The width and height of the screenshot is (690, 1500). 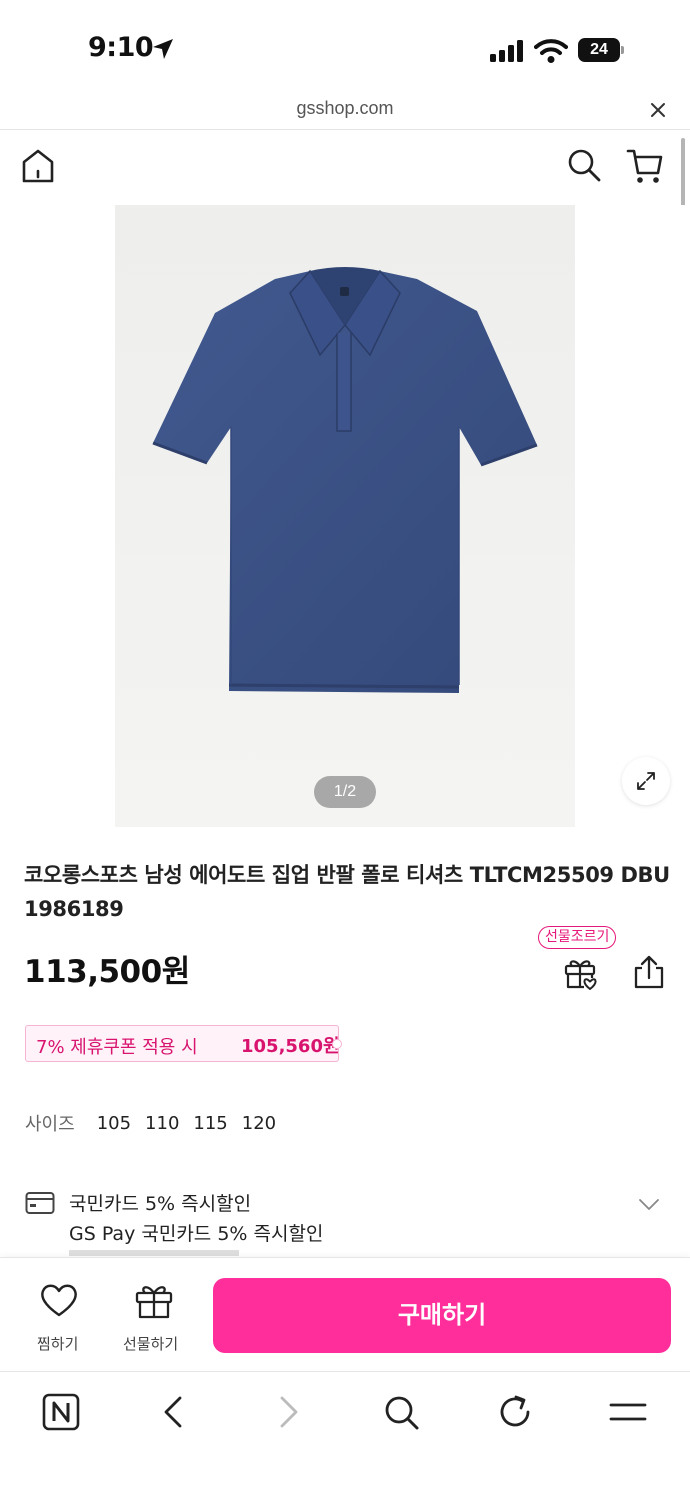 I want to click on size-option: 110, so click(x=162, y=1123).